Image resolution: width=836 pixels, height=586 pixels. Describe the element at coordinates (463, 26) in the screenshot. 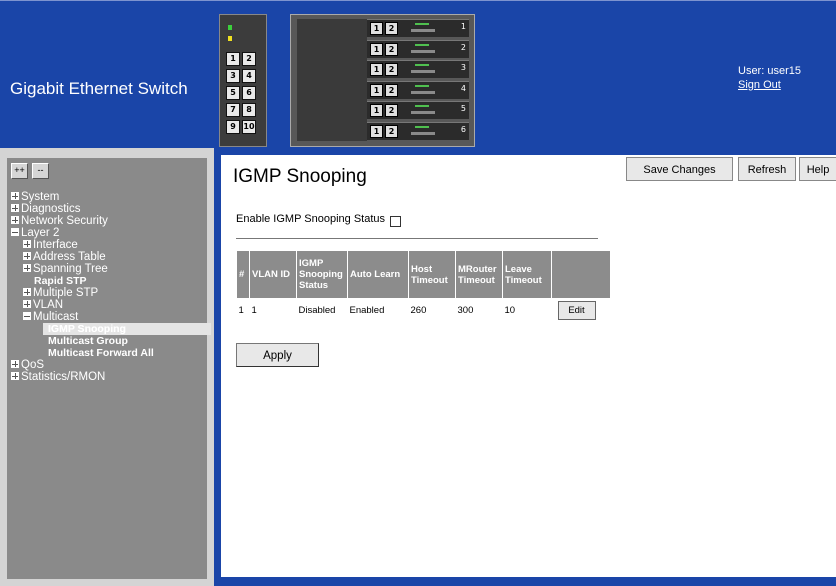

I see `blade-number: 1` at that location.